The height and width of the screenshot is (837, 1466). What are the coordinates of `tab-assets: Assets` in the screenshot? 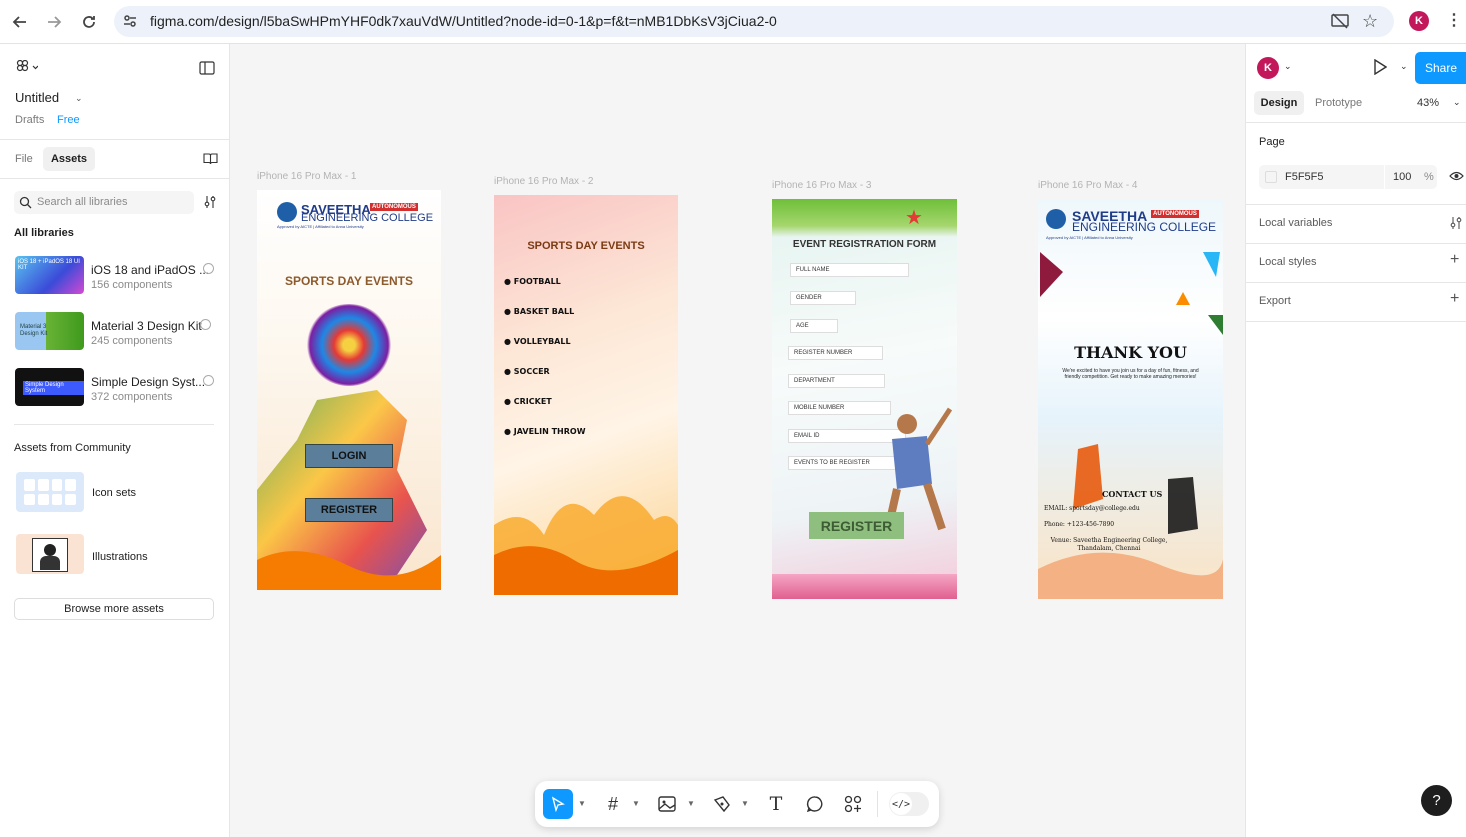 It's located at (69, 159).